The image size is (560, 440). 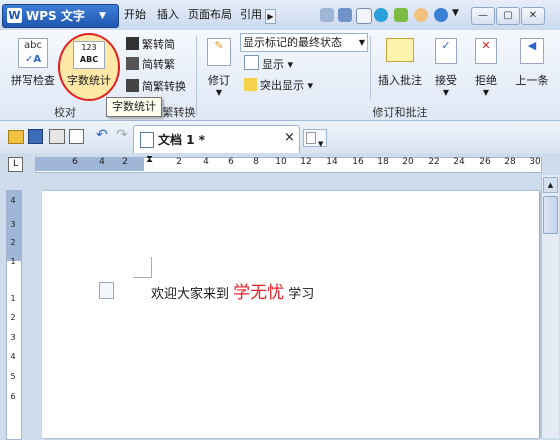 I want to click on restore-window-icon, so click(x=327, y=15).